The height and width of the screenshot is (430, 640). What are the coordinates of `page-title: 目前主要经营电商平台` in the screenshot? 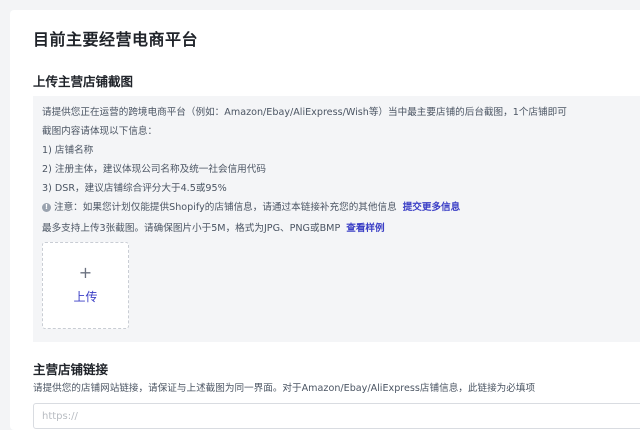 It's located at (116, 39).